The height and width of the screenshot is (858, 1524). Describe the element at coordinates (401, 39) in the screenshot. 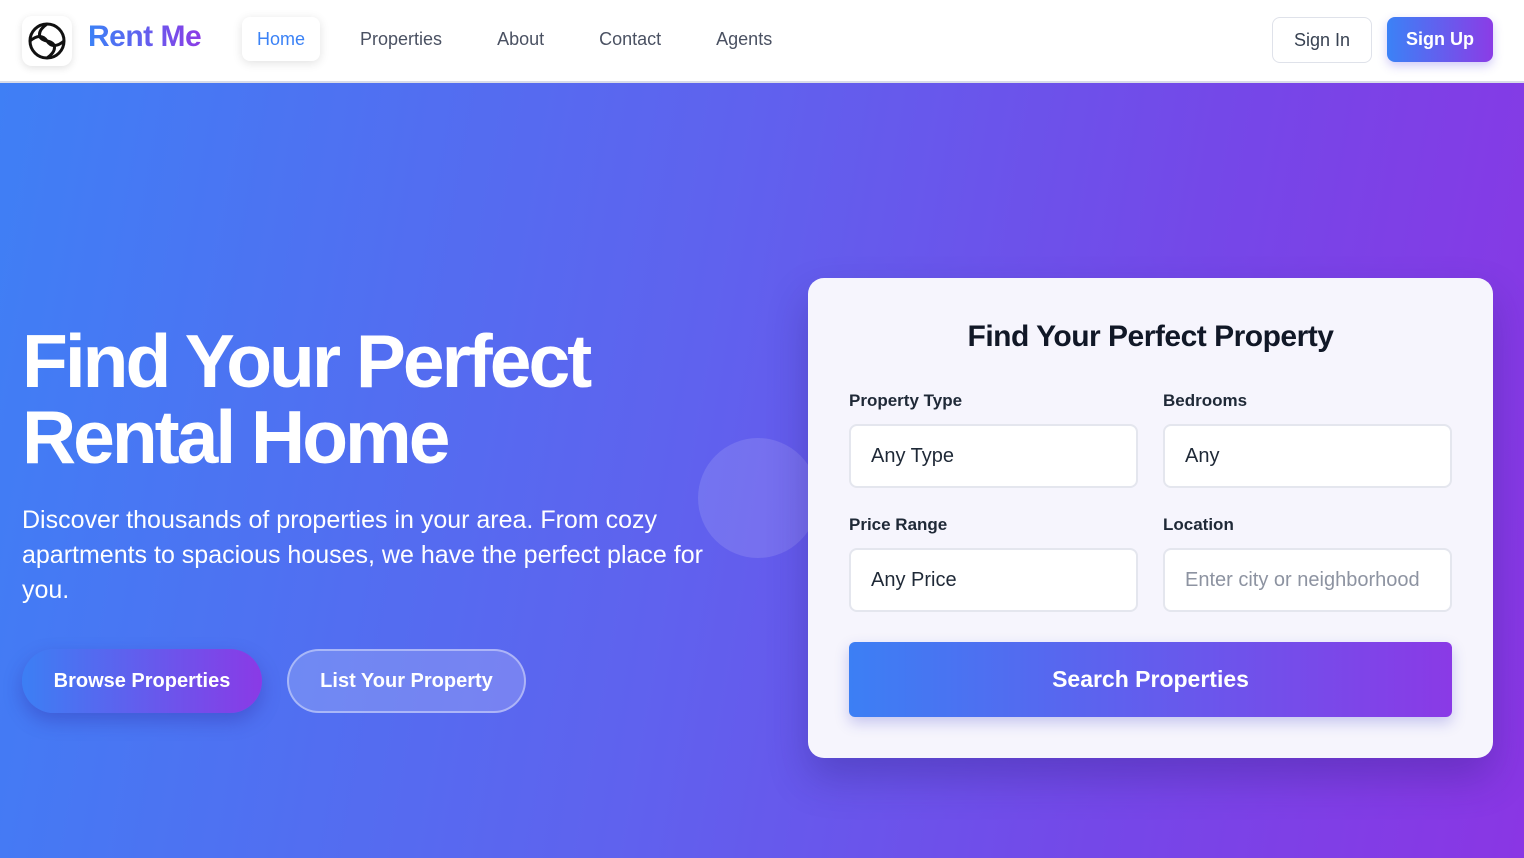

I see `nav-properties: Properties` at that location.